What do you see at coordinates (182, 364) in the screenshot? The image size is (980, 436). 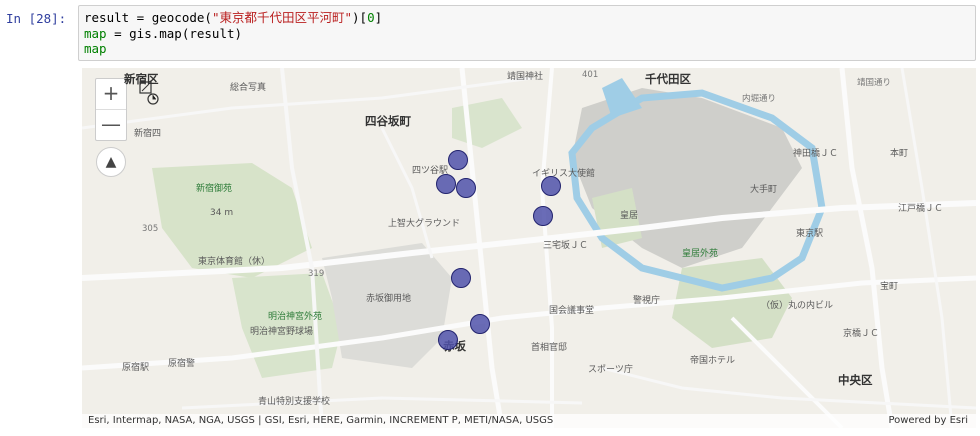 I see `map-label: 原宿警` at bounding box center [182, 364].